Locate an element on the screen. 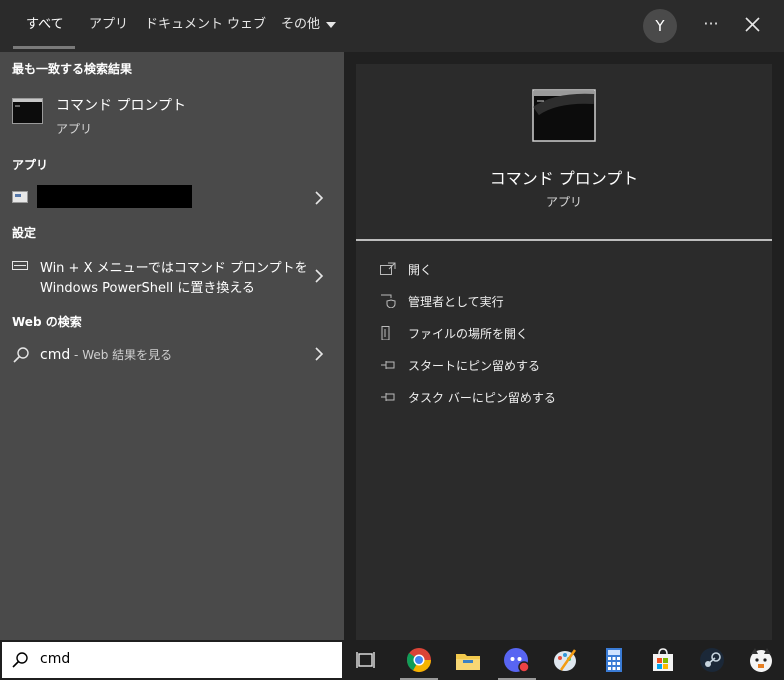 Image resolution: width=784 pixels, height=680 pixels. action-pin-to-start: スタートにピン留めする is located at coordinates (564, 366).